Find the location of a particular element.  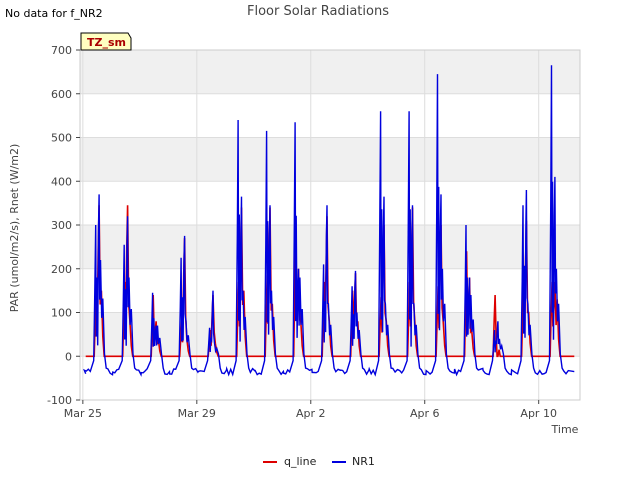

y-tick-label: 0 is located at coordinates (68, 356).